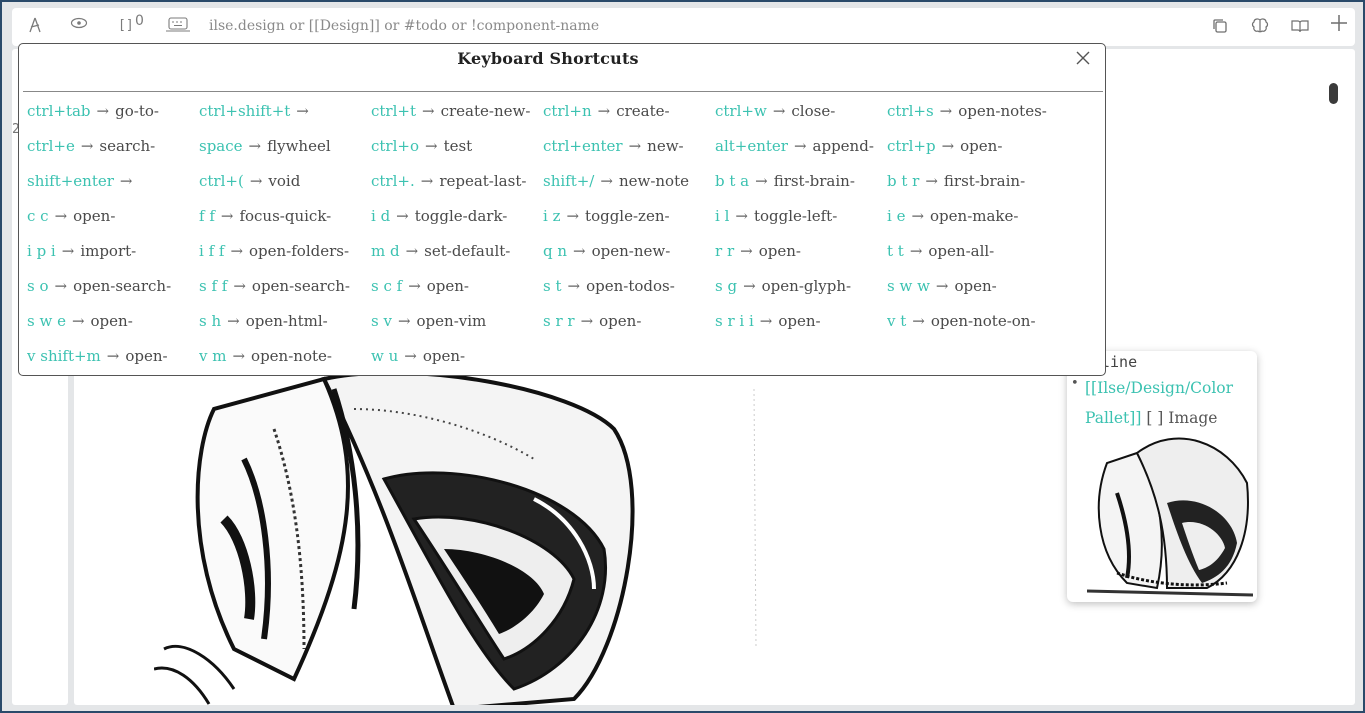 The width and height of the screenshot is (1365, 713). What do you see at coordinates (563, 91) in the screenshot?
I see `modal-divider` at bounding box center [563, 91].